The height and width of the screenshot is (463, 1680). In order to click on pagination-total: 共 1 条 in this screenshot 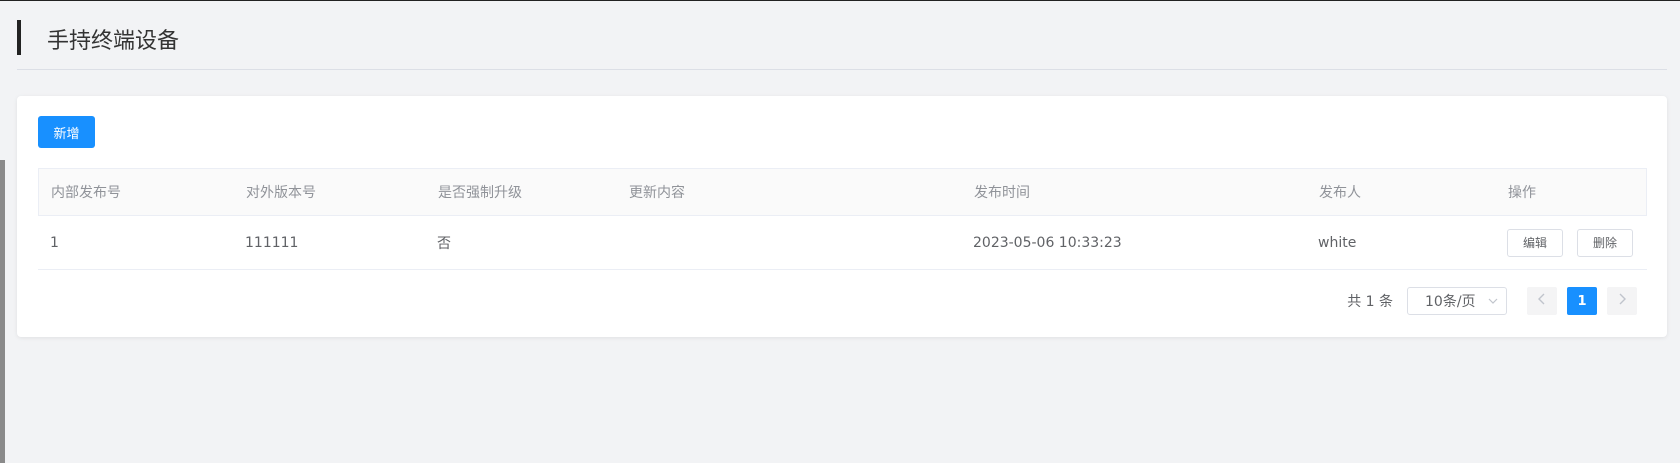, I will do `click(1370, 302)`.